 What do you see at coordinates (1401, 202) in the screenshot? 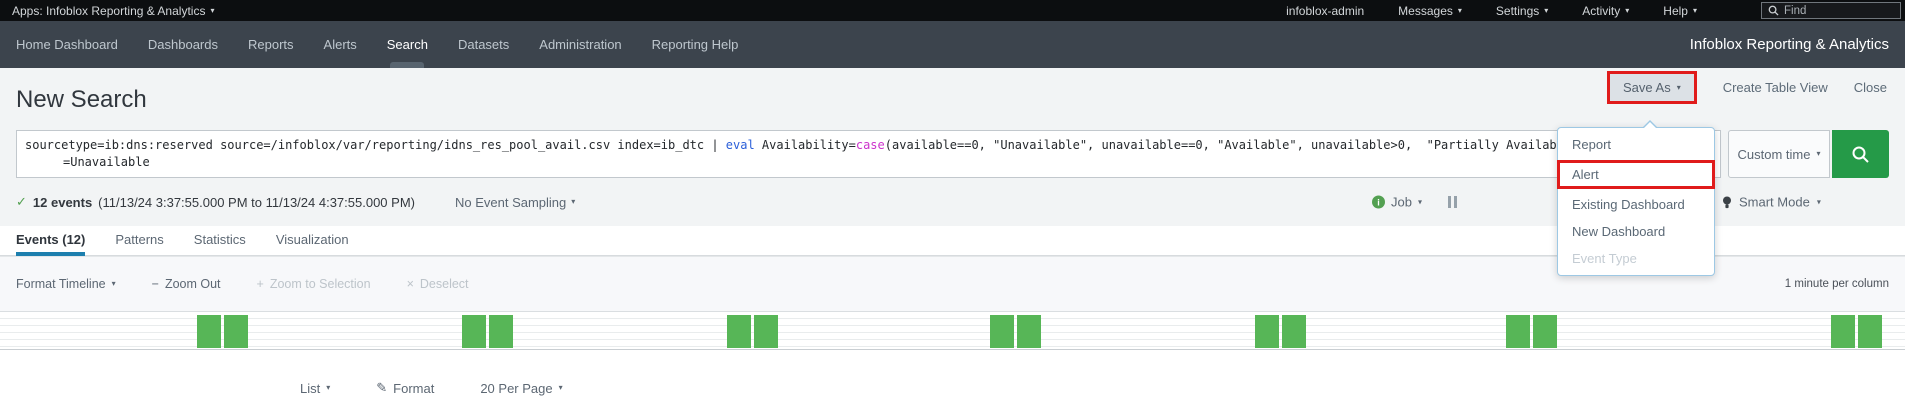
I see `job-label: Job` at bounding box center [1401, 202].